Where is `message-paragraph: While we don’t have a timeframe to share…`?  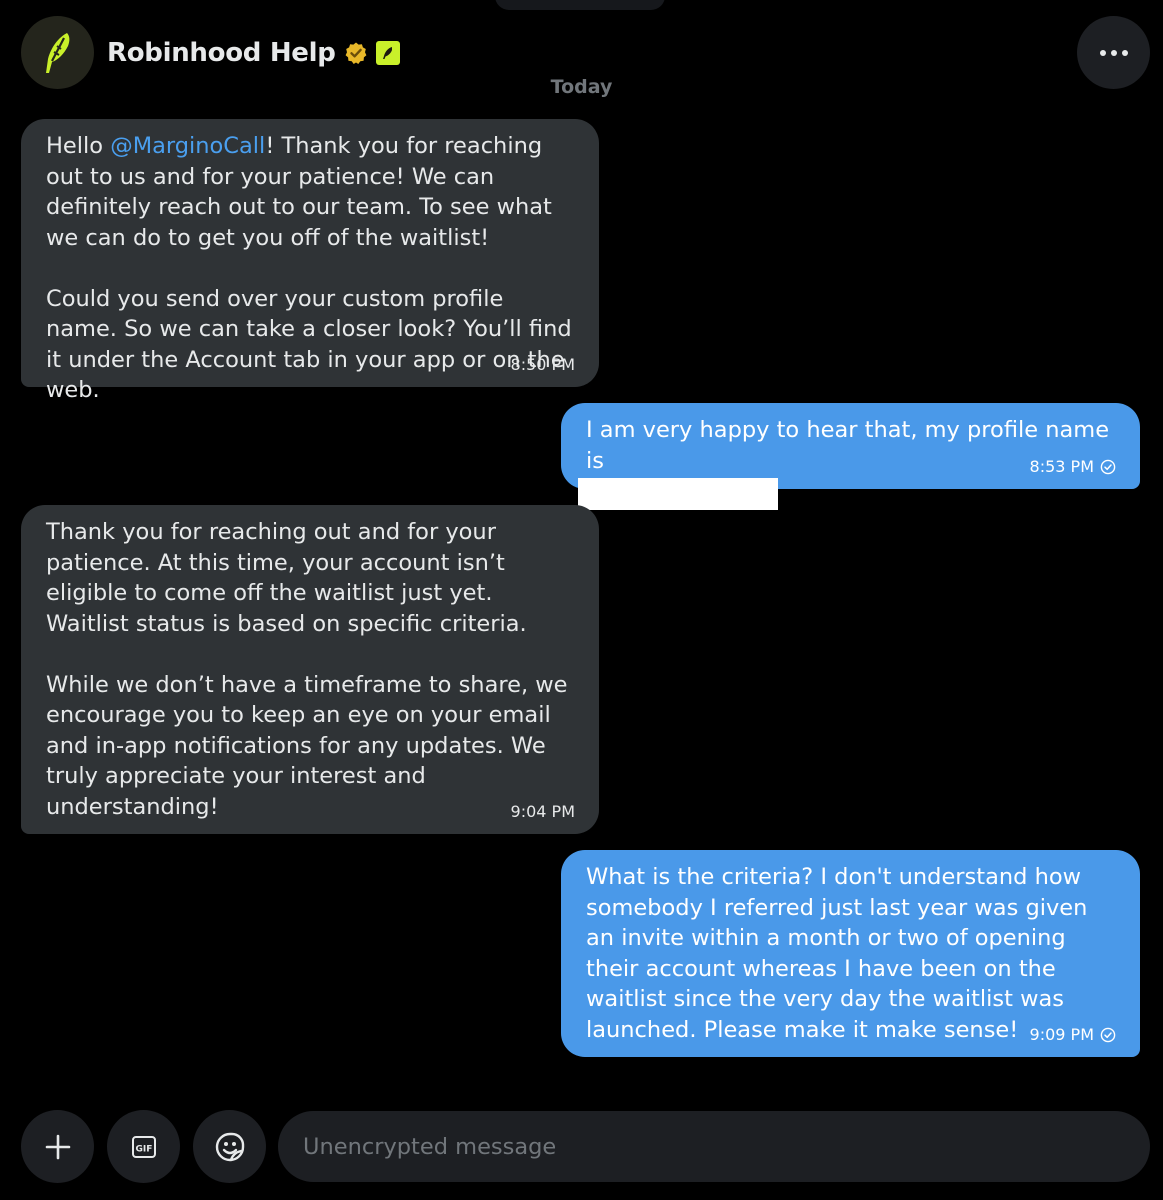
message-paragraph: While we don’t have a timeframe to share… is located at coordinates (307, 745).